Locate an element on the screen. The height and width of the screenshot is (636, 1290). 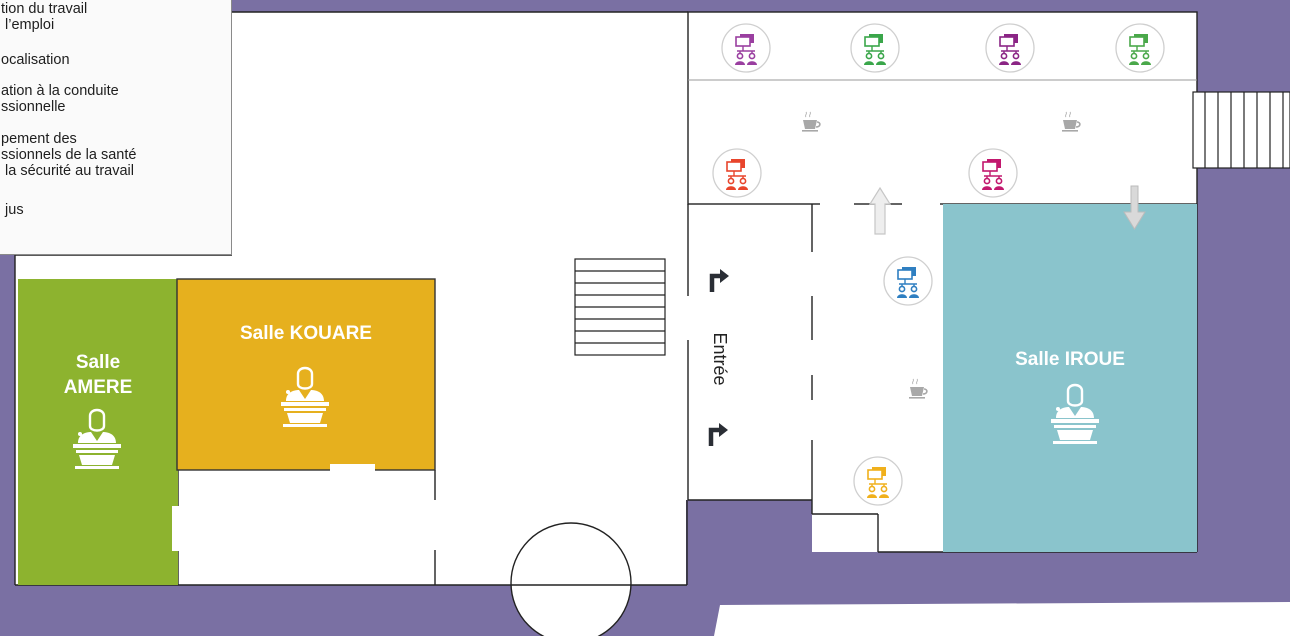
room-amere is located at coordinates (98, 432).